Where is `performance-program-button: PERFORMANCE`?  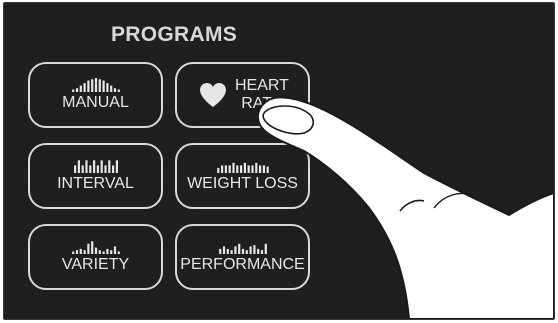 performance-program-button: PERFORMANCE is located at coordinates (242, 257).